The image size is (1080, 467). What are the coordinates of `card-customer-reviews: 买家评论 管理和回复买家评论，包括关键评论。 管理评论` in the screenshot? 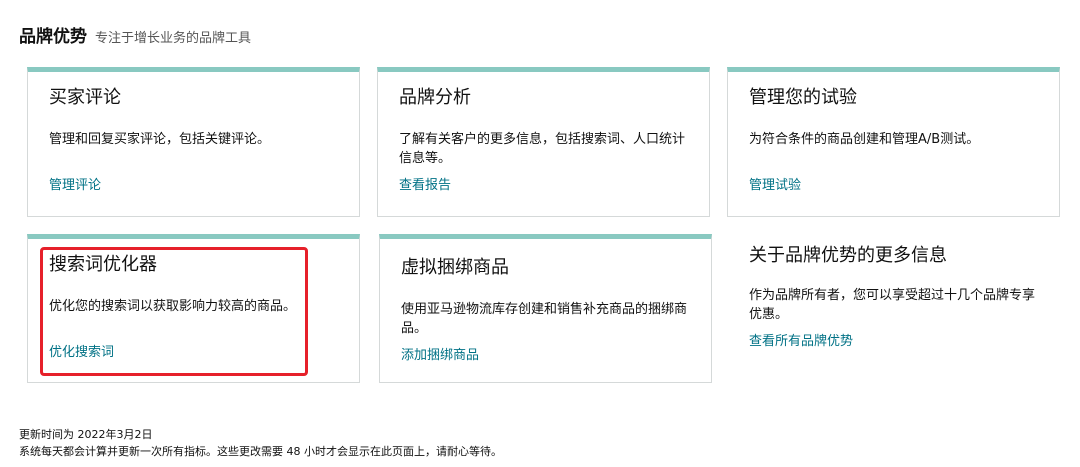 It's located at (193, 142).